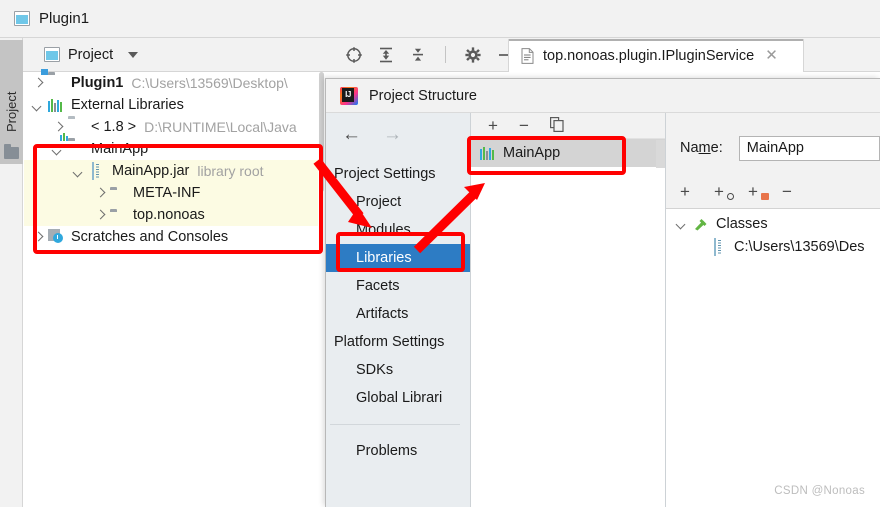 The image size is (880, 507). What do you see at coordinates (423, 95) in the screenshot?
I see `dialog-title: Project Structure` at bounding box center [423, 95].